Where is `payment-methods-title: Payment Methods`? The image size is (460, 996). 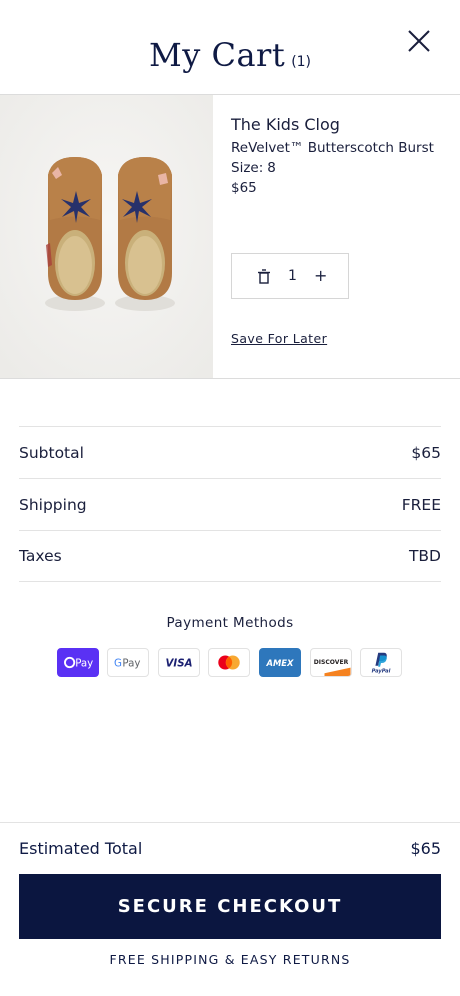
payment-methods-title: Payment Methods is located at coordinates (230, 623).